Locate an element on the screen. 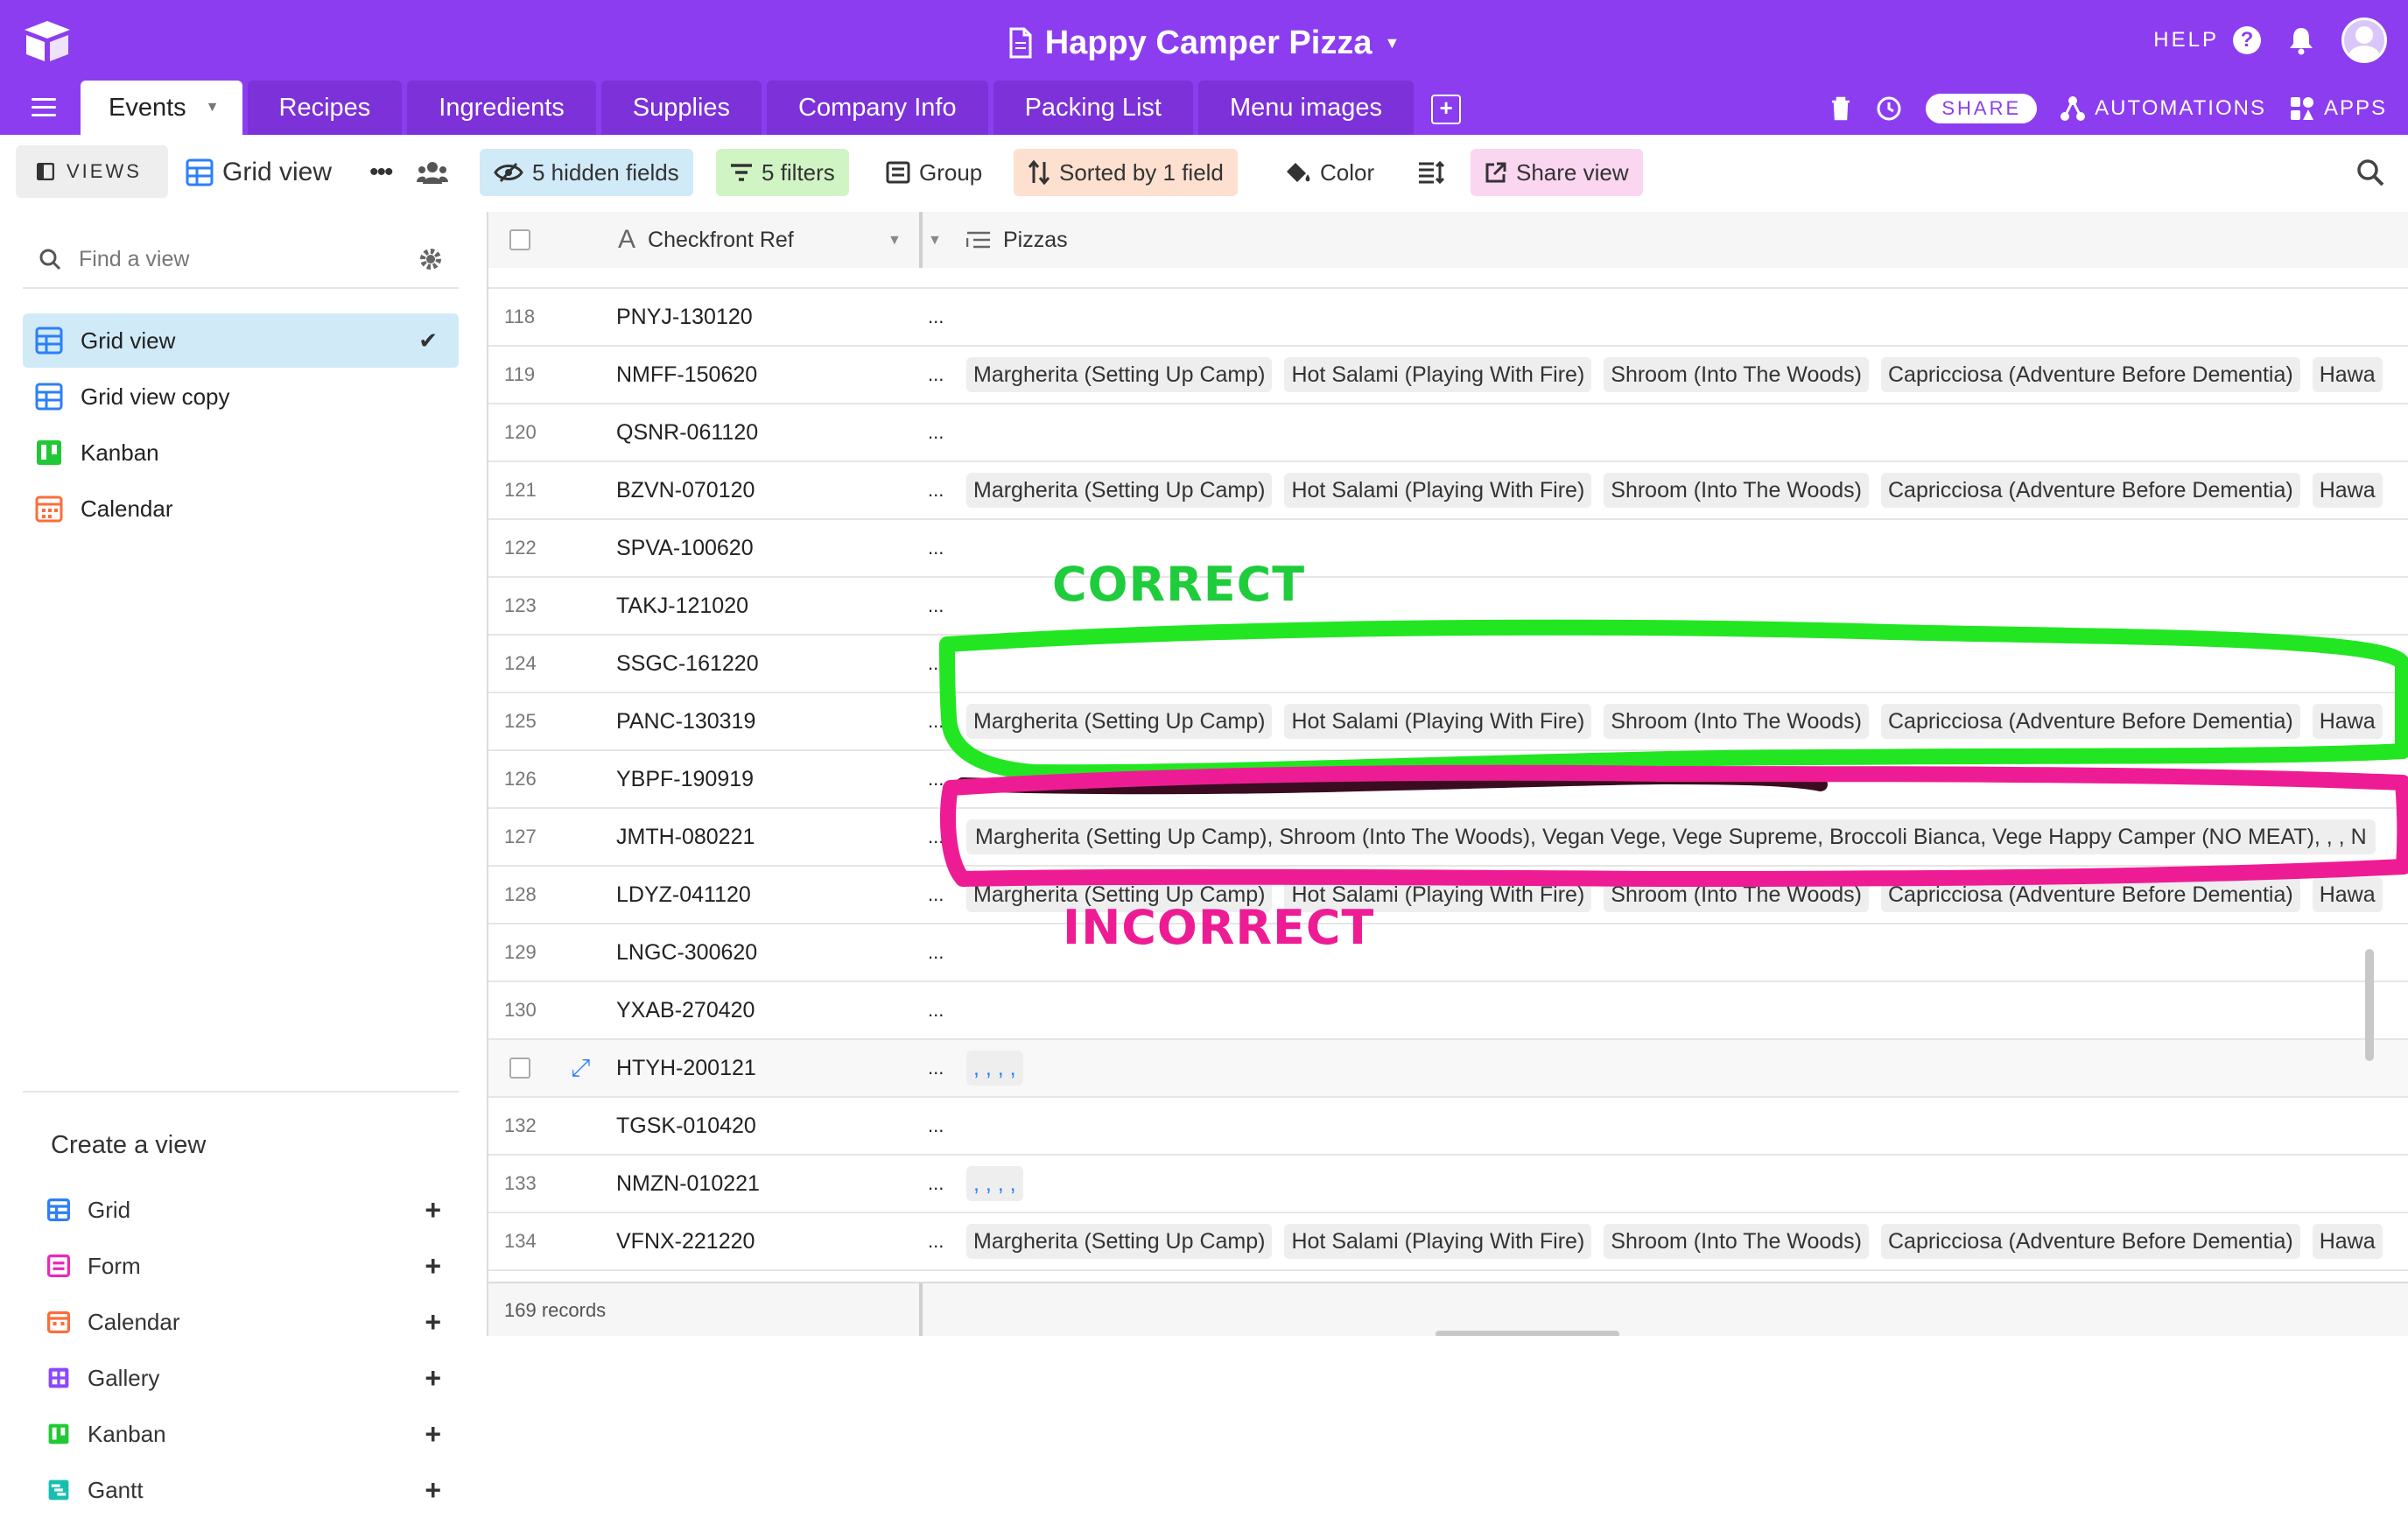 The height and width of the screenshot is (1518, 2408). current-view-button: Grid view is located at coordinates (259, 172).